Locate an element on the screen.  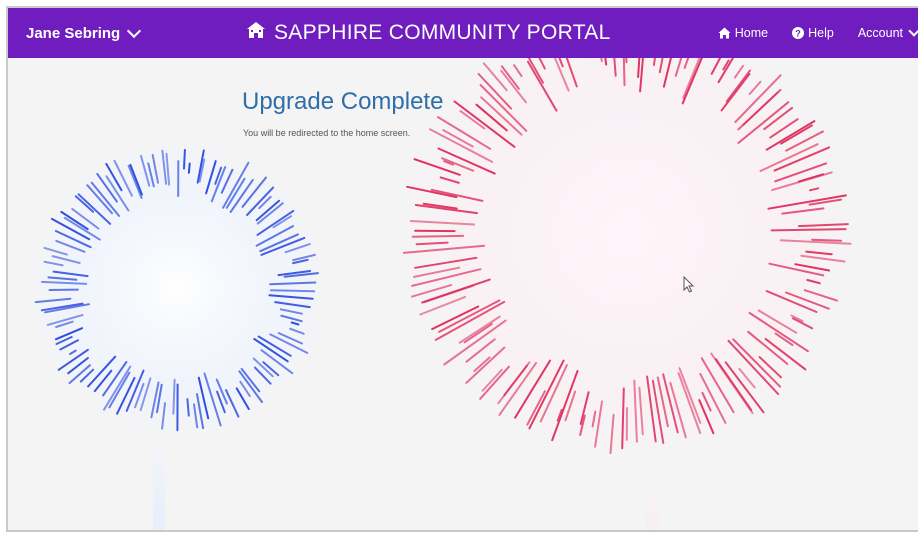
nav-links: Home ? Help Account is located at coordinates (806, 33).